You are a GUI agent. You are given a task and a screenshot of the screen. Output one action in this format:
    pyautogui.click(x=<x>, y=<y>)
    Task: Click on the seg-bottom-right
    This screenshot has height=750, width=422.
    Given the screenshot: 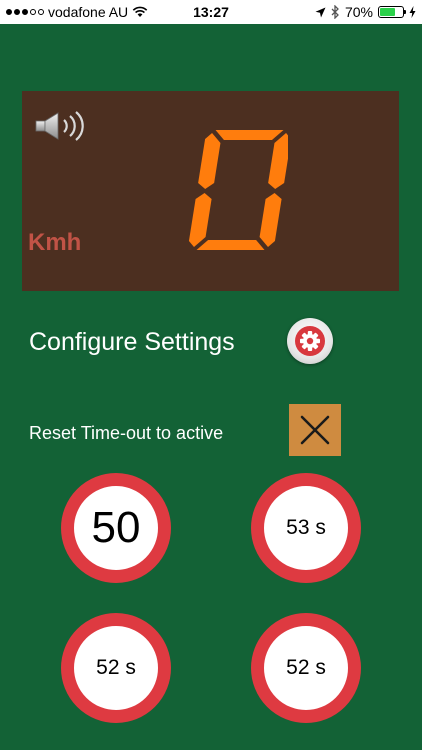 What is the action you would take?
    pyautogui.click(x=270, y=220)
    